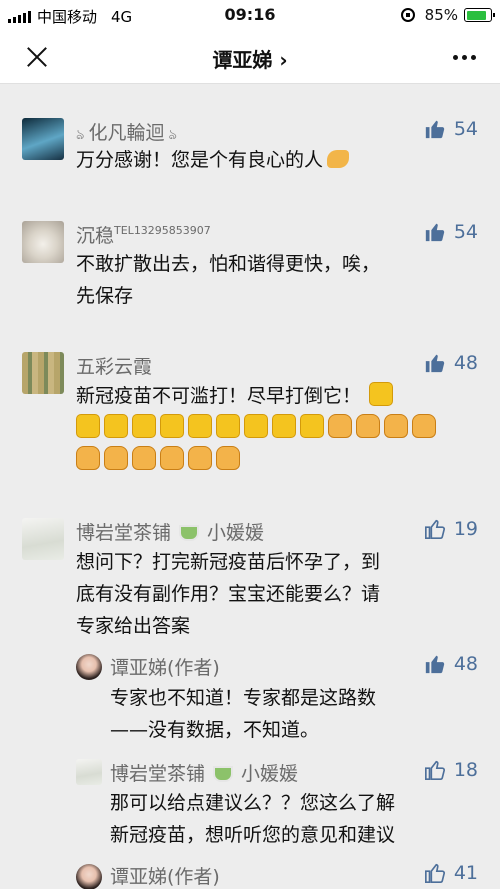  Describe the element at coordinates (338, 159) in the screenshot. I see `ok-hand-emoji` at that location.